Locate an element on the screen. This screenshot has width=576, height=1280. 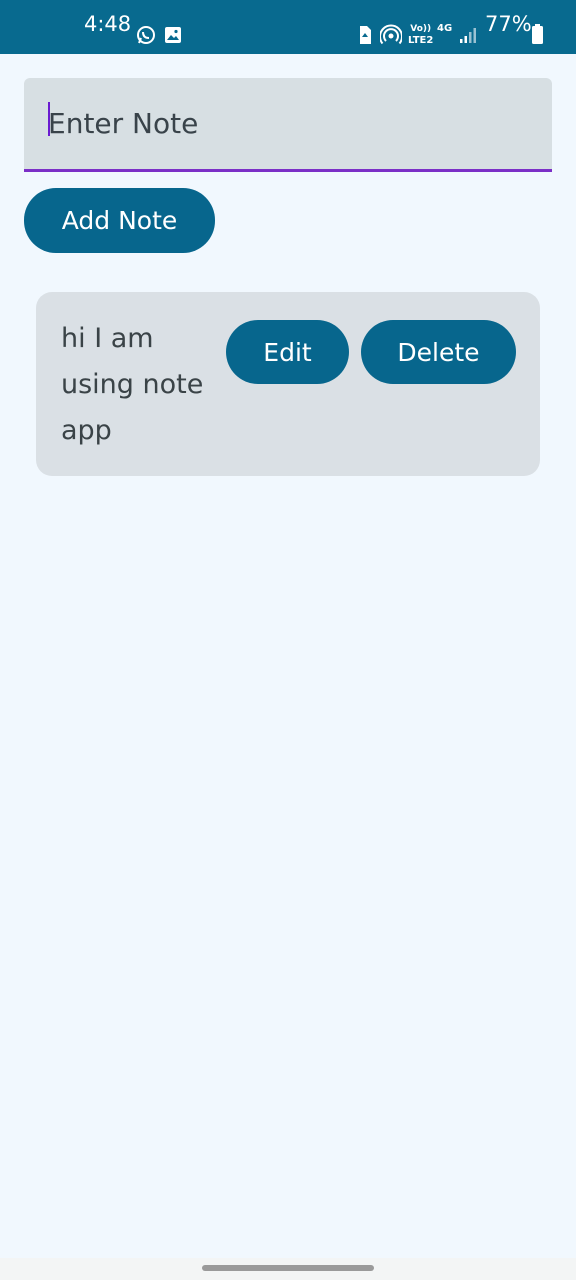
navigation-bar is located at coordinates (288, 1269).